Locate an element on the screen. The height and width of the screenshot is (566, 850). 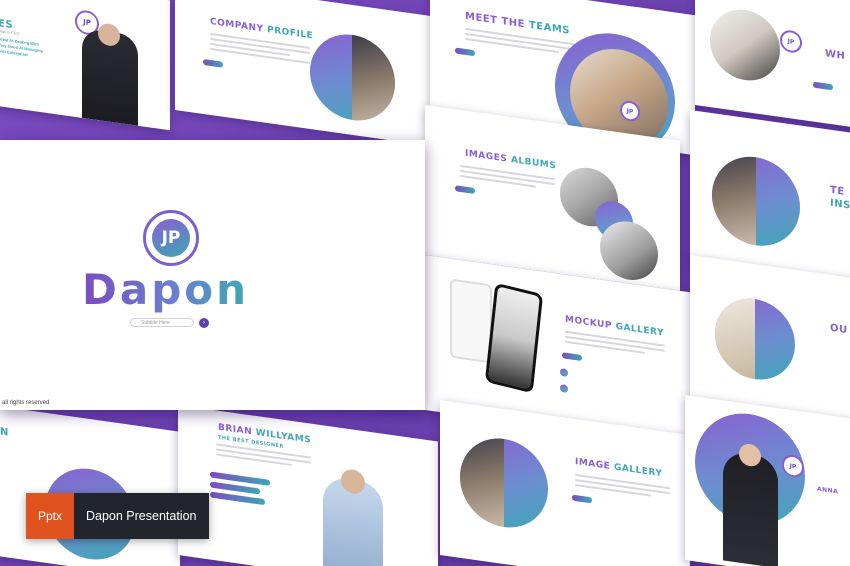
ceo-role: Dapon CEO is located at coordinates (10, 32).